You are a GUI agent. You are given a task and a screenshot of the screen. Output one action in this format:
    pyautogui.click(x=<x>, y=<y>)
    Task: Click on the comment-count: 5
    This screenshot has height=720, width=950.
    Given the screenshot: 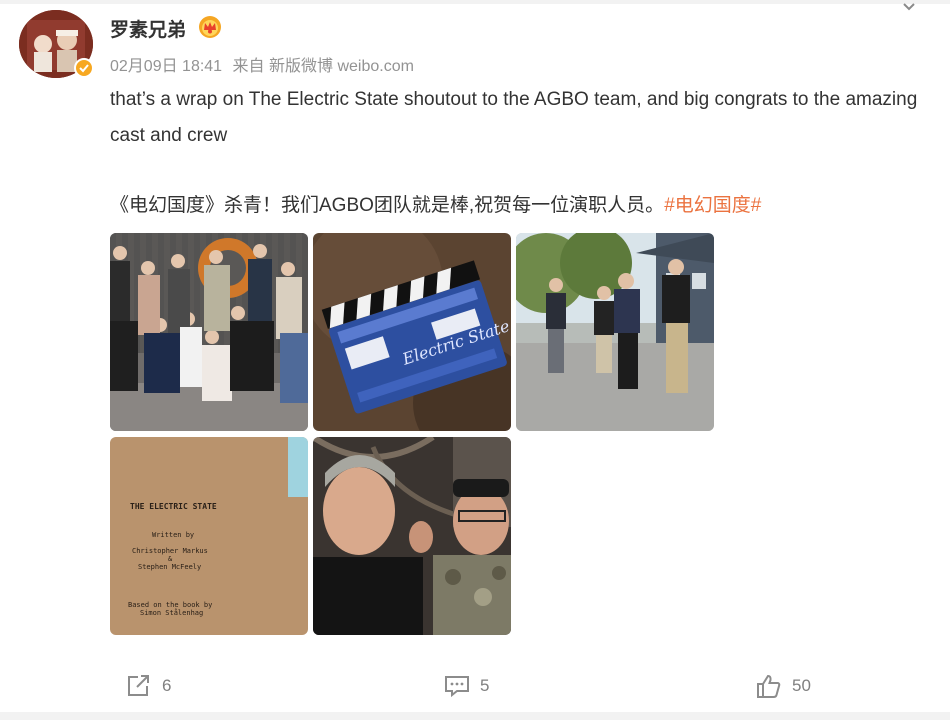 What is the action you would take?
    pyautogui.click(x=485, y=685)
    